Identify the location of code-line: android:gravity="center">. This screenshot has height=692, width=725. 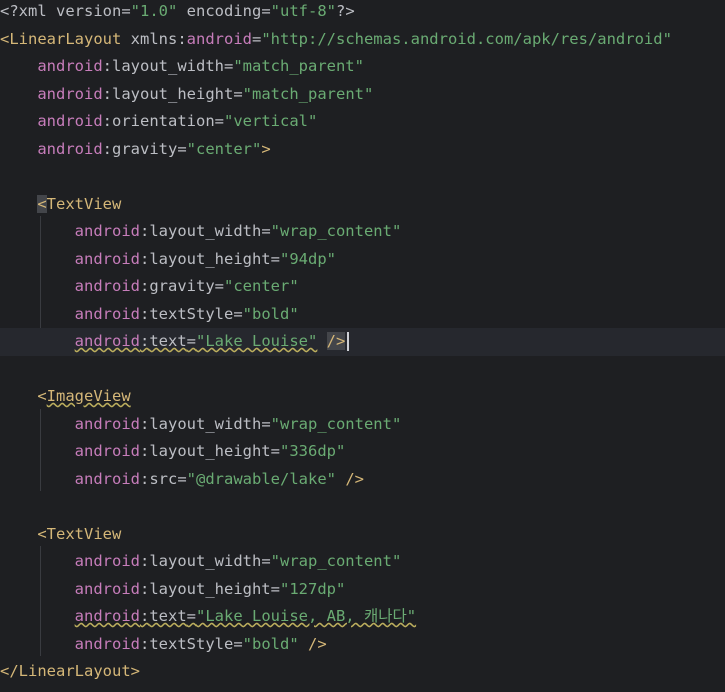
(362, 150).